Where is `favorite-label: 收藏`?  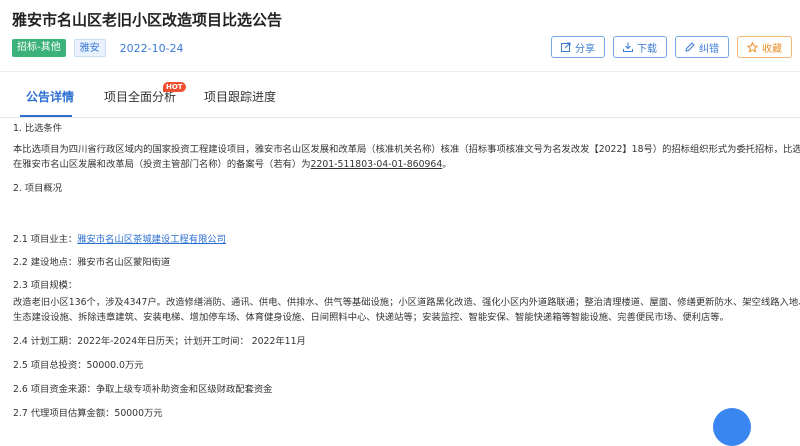 favorite-label: 收藏 is located at coordinates (772, 49).